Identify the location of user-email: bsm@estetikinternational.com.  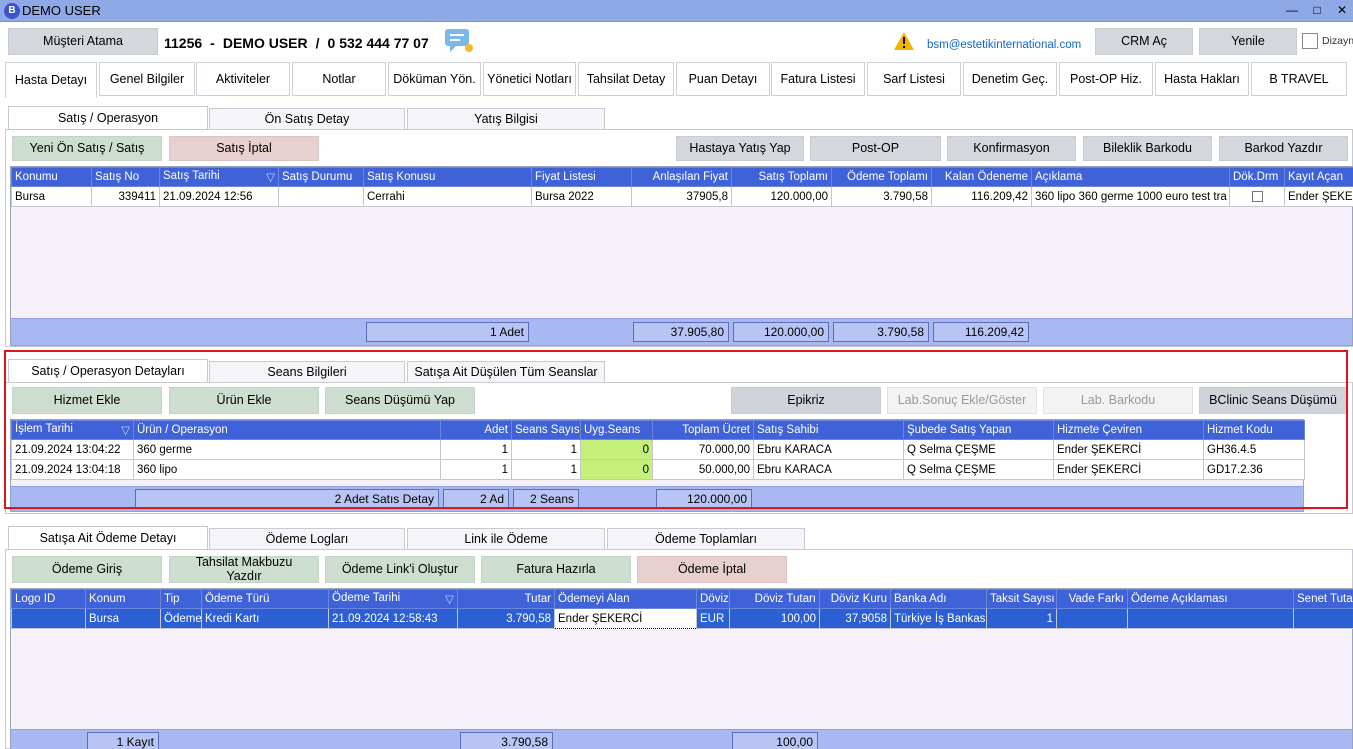
(1004, 45).